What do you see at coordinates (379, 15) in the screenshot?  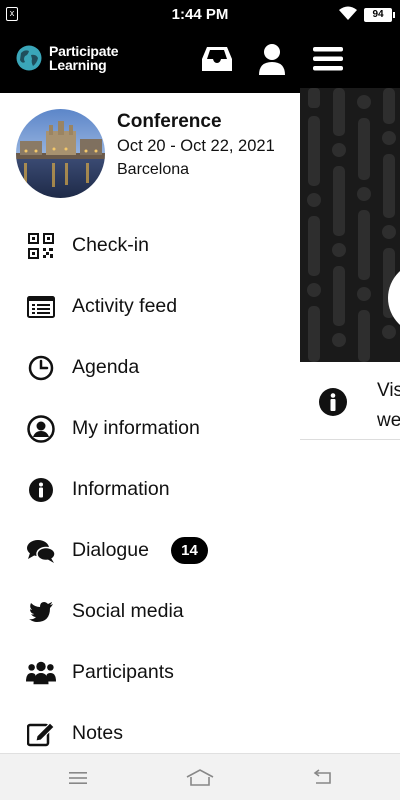 I see `battery-icon: 94` at bounding box center [379, 15].